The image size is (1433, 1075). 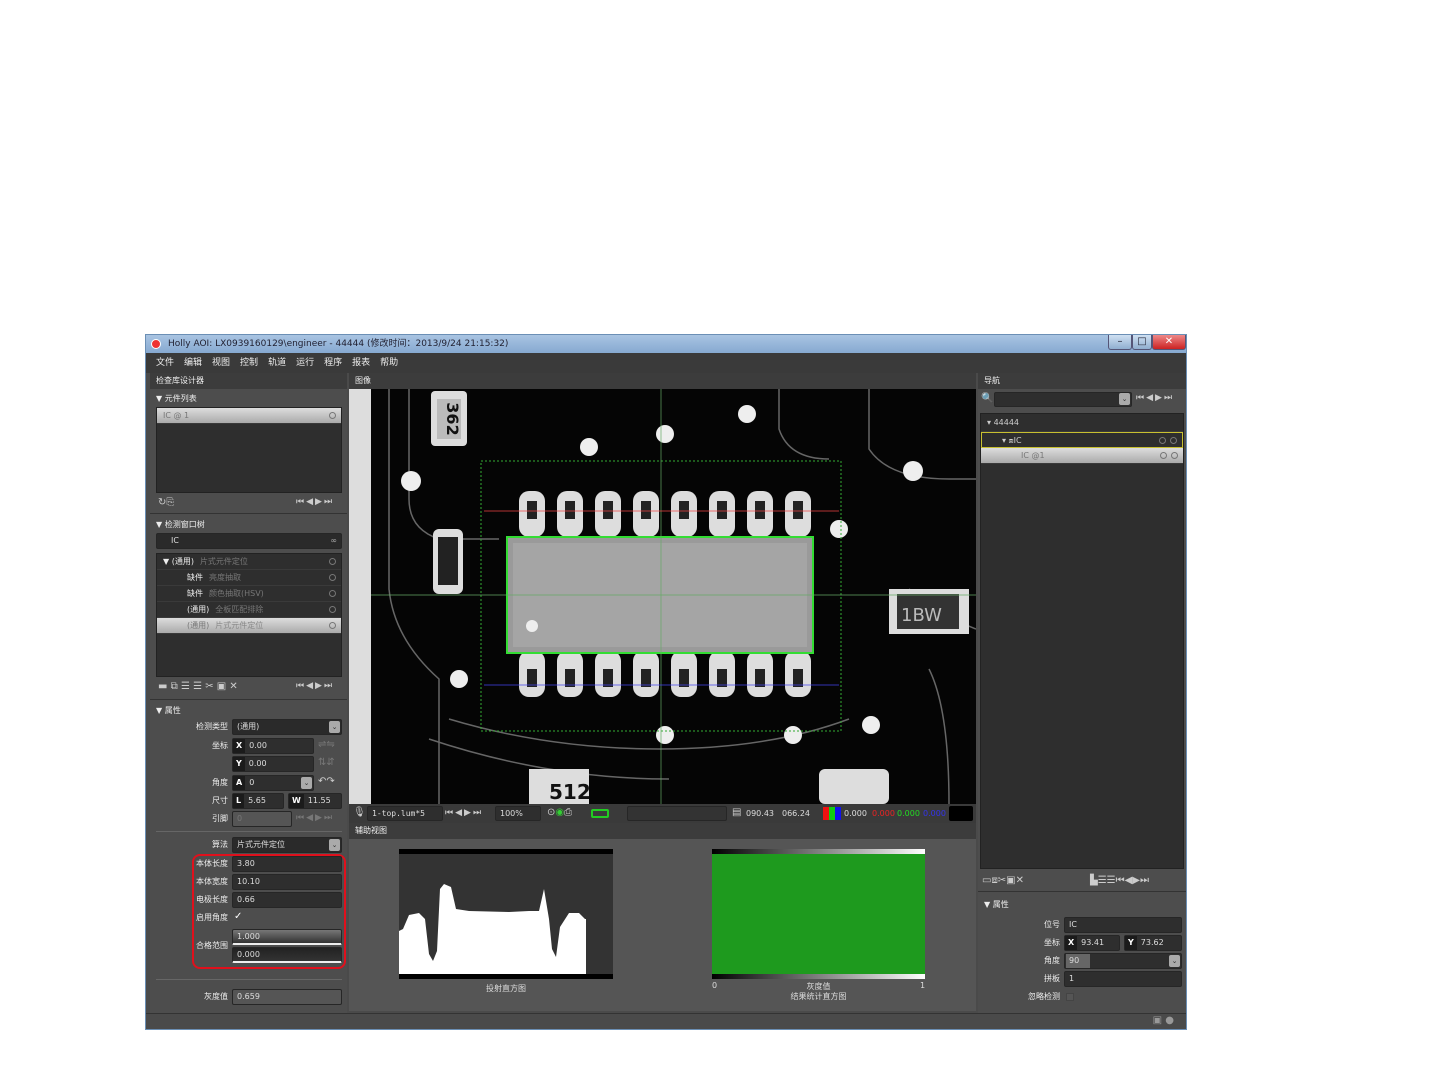 What do you see at coordinates (193, 363) in the screenshot?
I see `menu-edit: 编辑` at bounding box center [193, 363].